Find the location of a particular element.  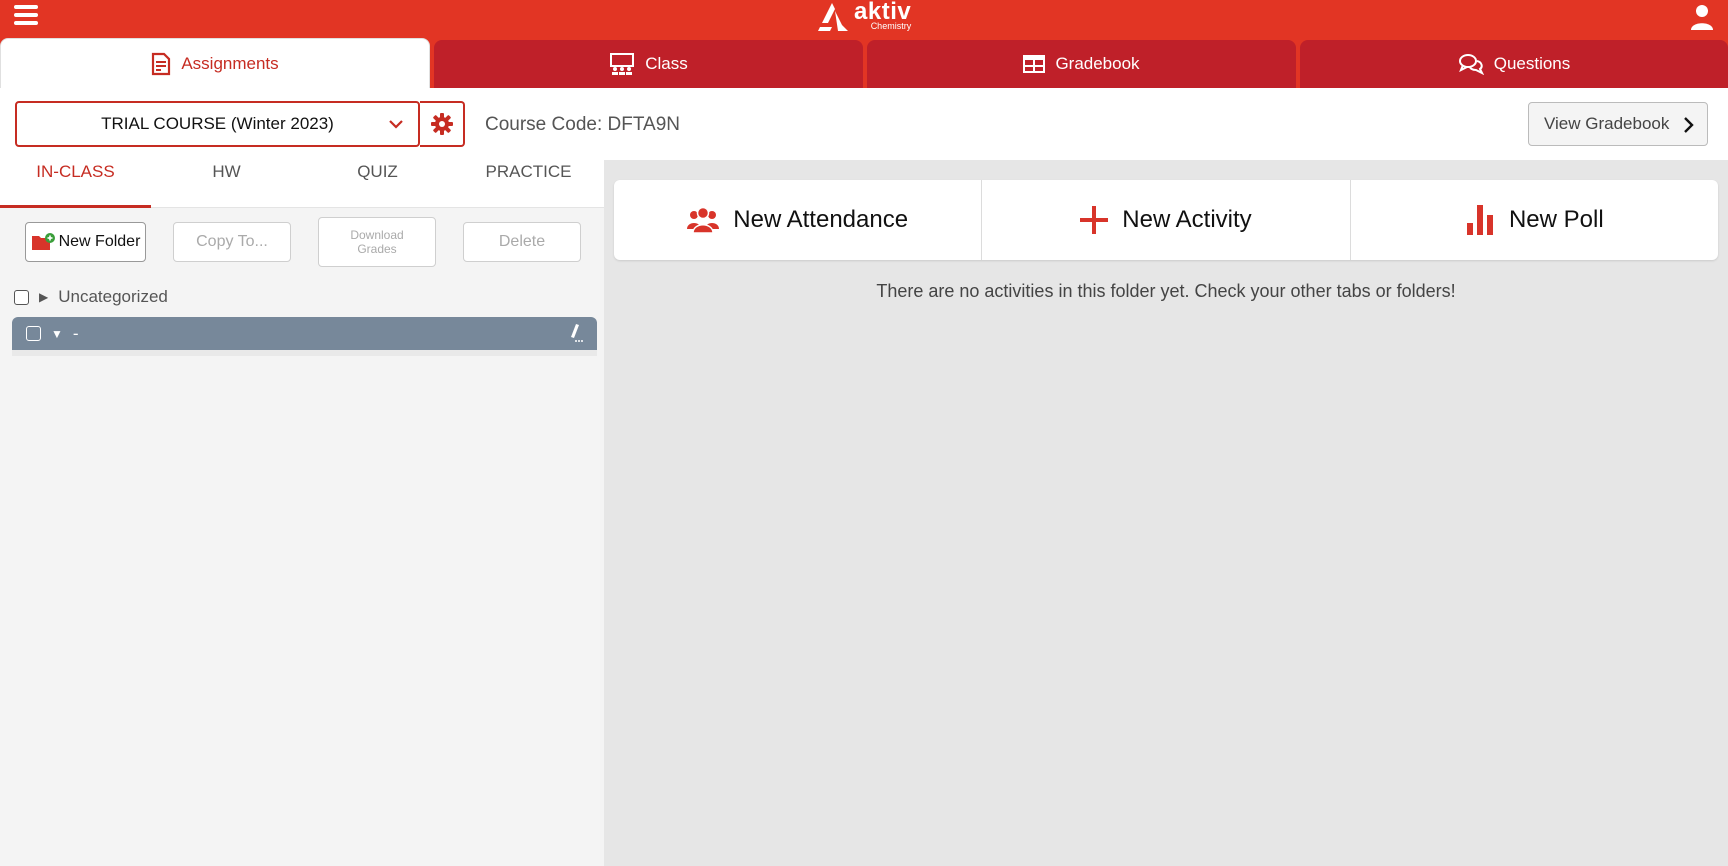

chevron-right-icon is located at coordinates (1689, 125).